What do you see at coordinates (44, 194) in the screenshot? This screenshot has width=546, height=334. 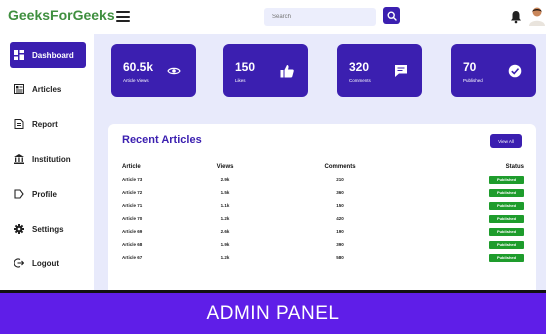 I see `sidebar-item-label: Profile` at bounding box center [44, 194].